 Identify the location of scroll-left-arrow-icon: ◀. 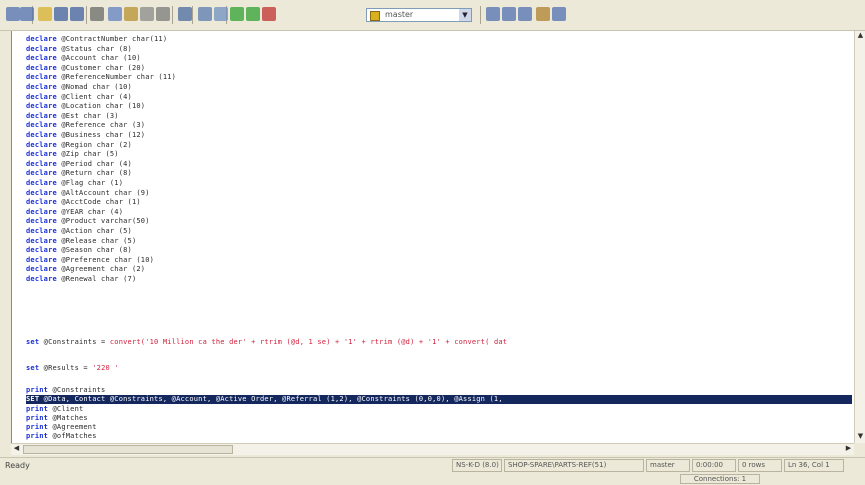
(16, 449).